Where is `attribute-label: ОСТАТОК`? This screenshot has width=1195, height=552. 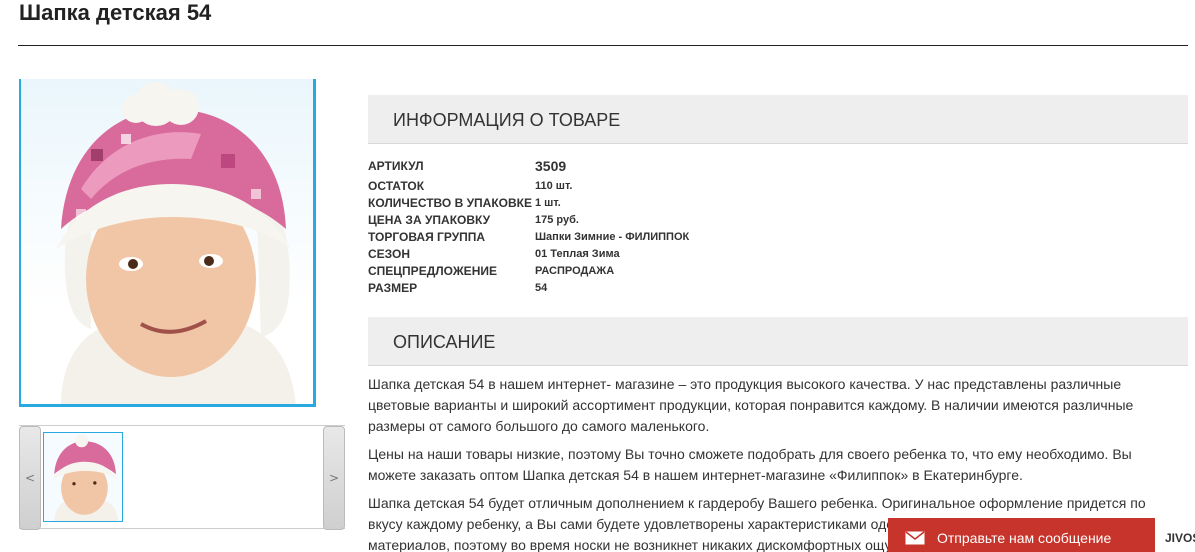
attribute-label: ОСТАТОК is located at coordinates (396, 185).